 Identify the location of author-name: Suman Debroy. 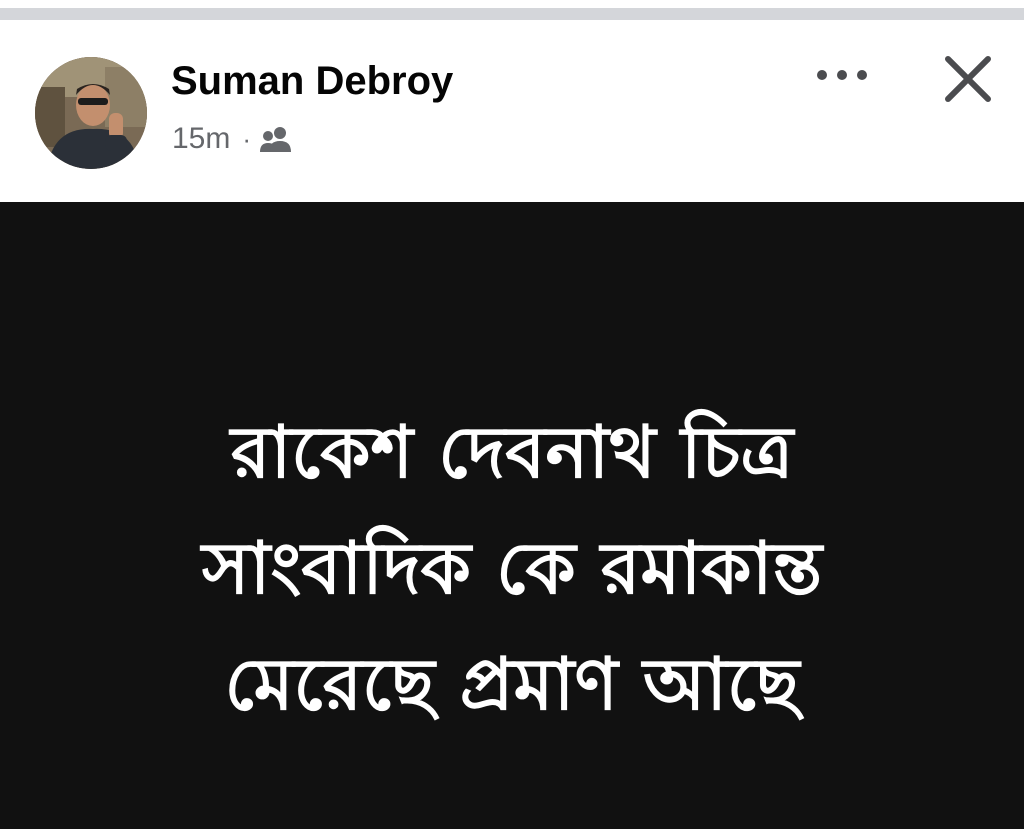
(312, 81).